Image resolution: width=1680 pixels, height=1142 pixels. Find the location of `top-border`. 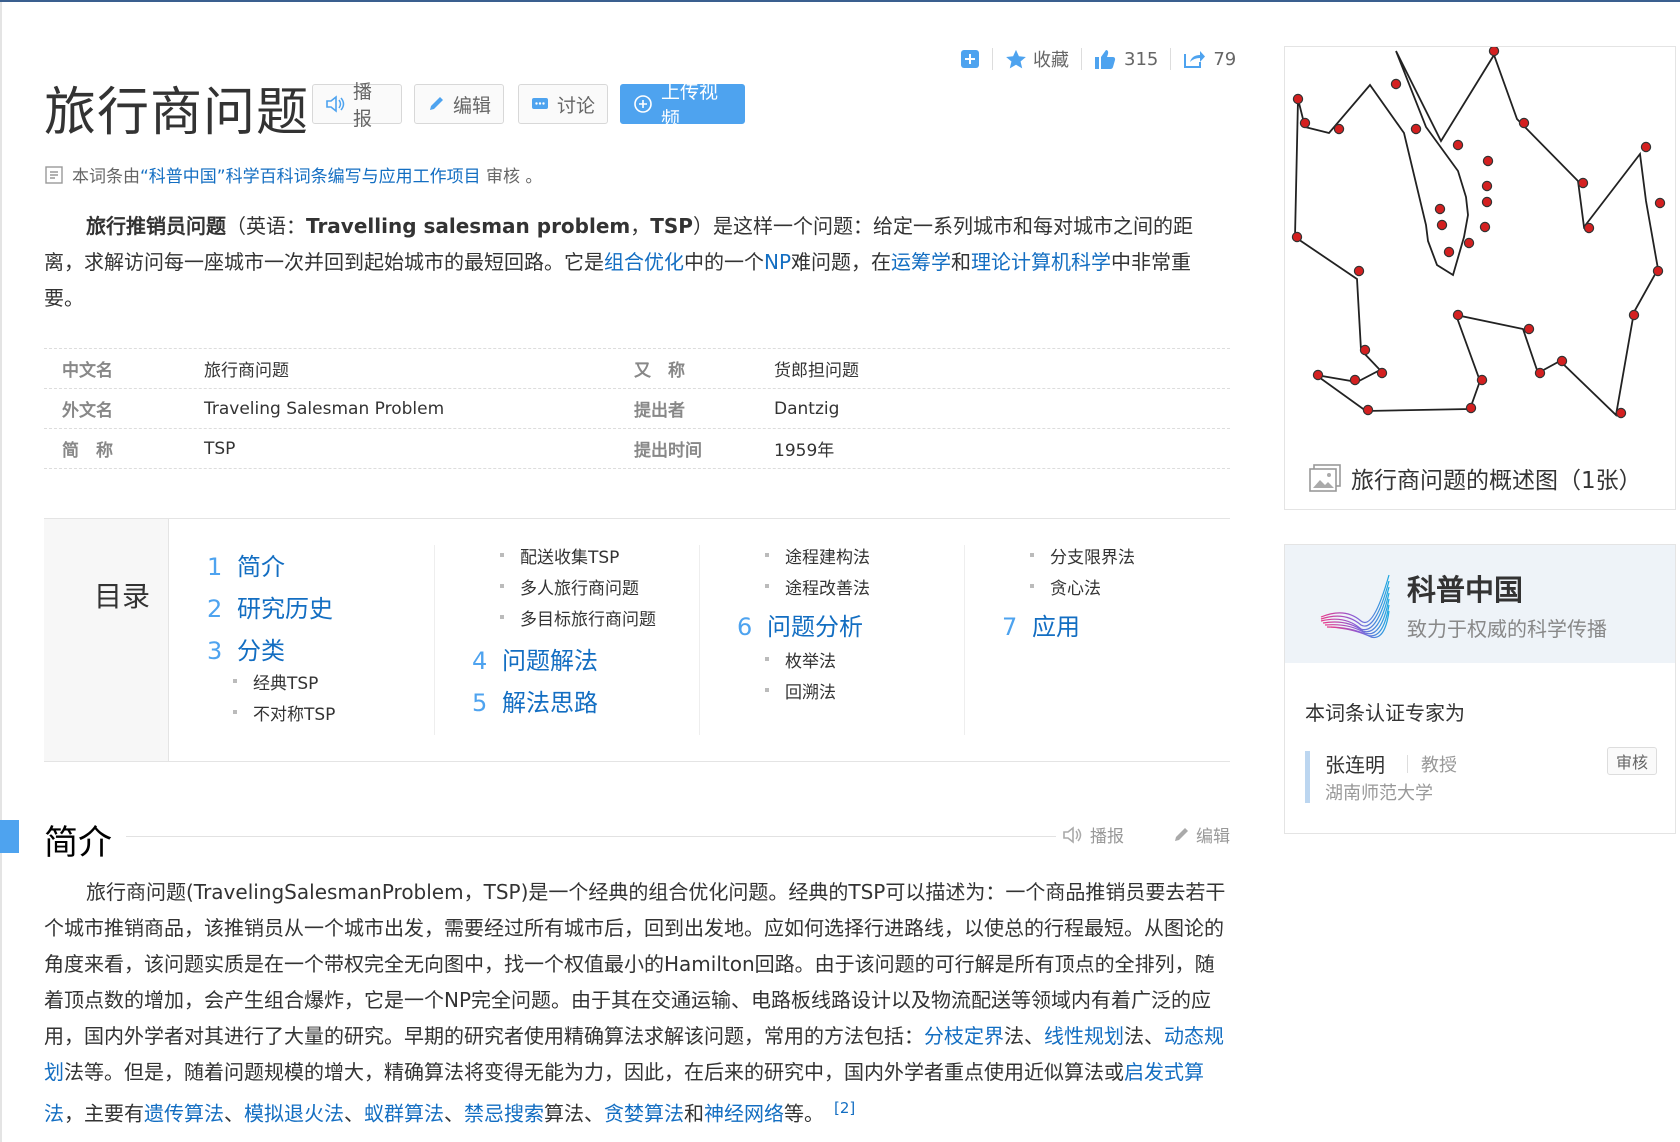

top-border is located at coordinates (840, 1).